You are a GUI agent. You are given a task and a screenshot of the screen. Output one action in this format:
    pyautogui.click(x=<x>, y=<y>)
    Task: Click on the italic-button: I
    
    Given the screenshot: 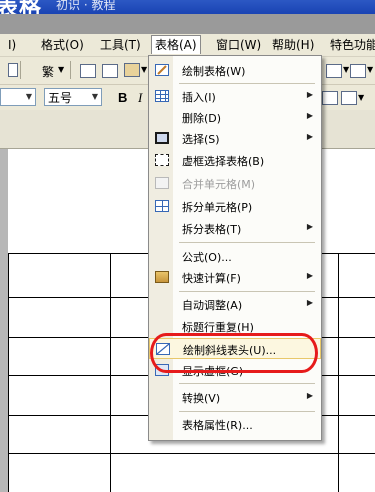 What is the action you would take?
    pyautogui.click(x=140, y=98)
    